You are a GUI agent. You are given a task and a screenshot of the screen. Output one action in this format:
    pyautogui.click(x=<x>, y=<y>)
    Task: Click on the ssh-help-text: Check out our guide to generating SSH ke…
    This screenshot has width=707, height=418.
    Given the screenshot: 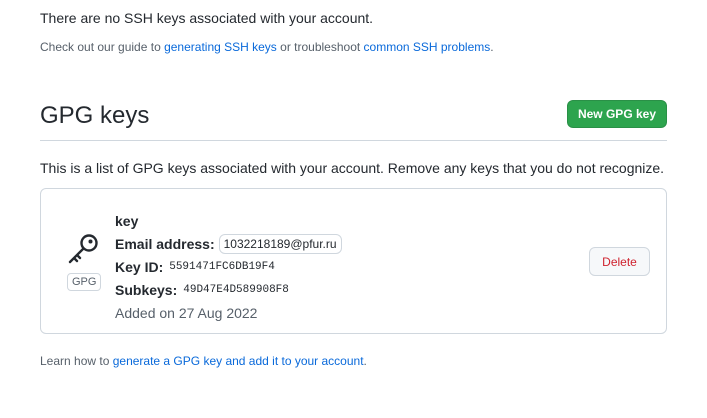 What is the action you would take?
    pyautogui.click(x=267, y=47)
    